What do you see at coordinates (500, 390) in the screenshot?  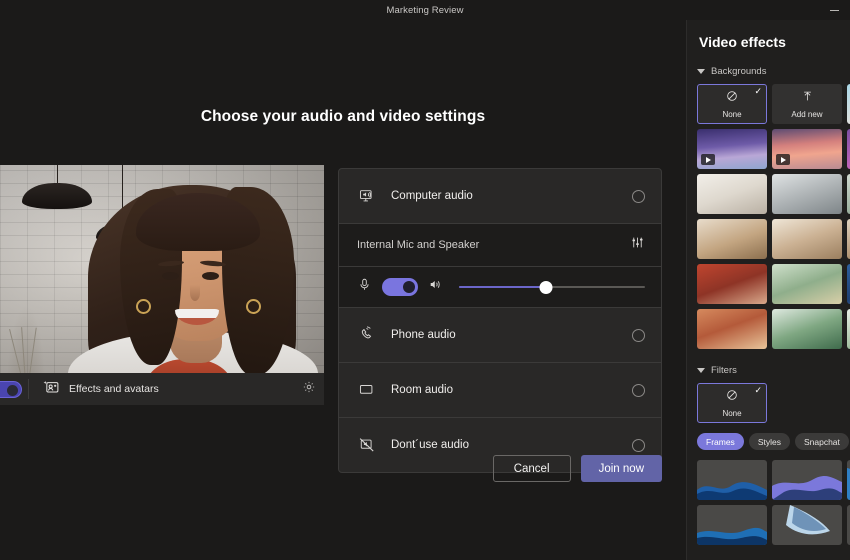 I see `audio-option-room-audio: Room audio` at bounding box center [500, 390].